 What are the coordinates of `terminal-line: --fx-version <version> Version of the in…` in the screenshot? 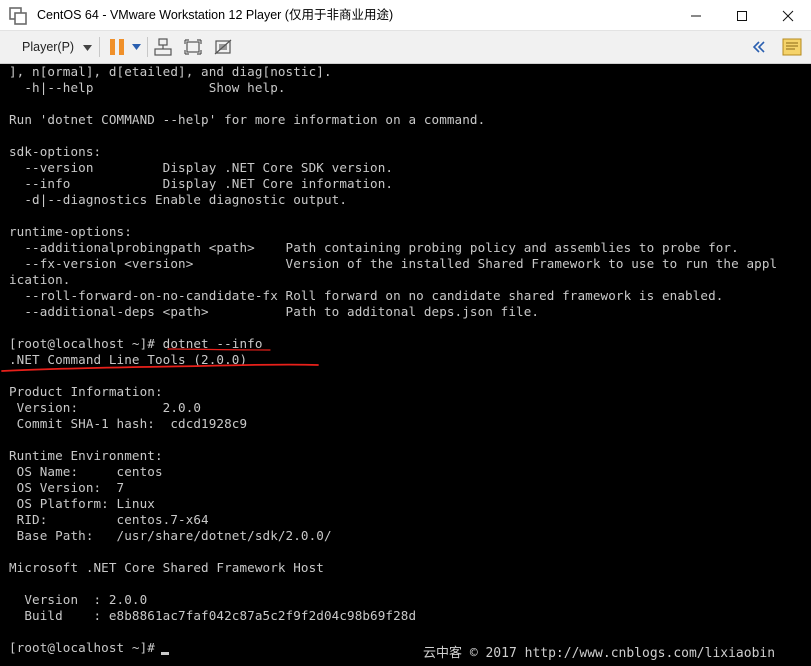 It's located at (393, 263).